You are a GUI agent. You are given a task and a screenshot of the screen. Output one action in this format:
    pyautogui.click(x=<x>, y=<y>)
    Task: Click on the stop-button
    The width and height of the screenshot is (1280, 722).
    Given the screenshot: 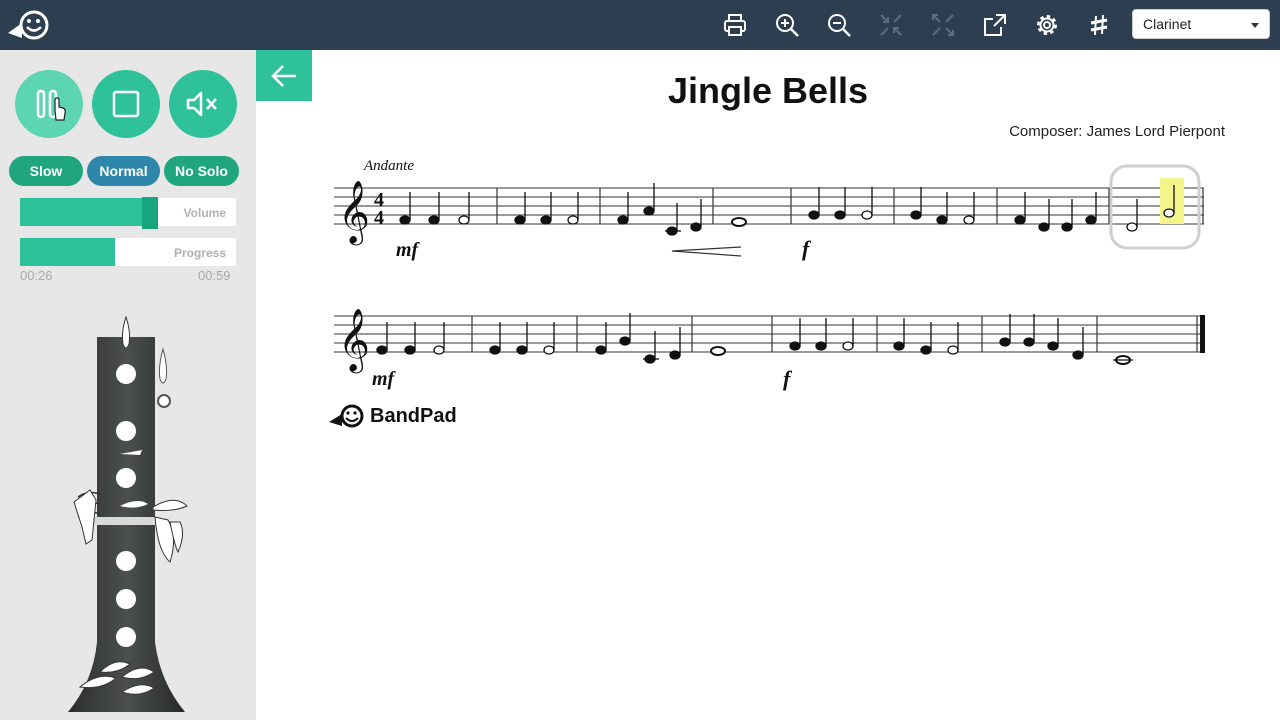 What is the action you would take?
    pyautogui.click(x=126, y=104)
    